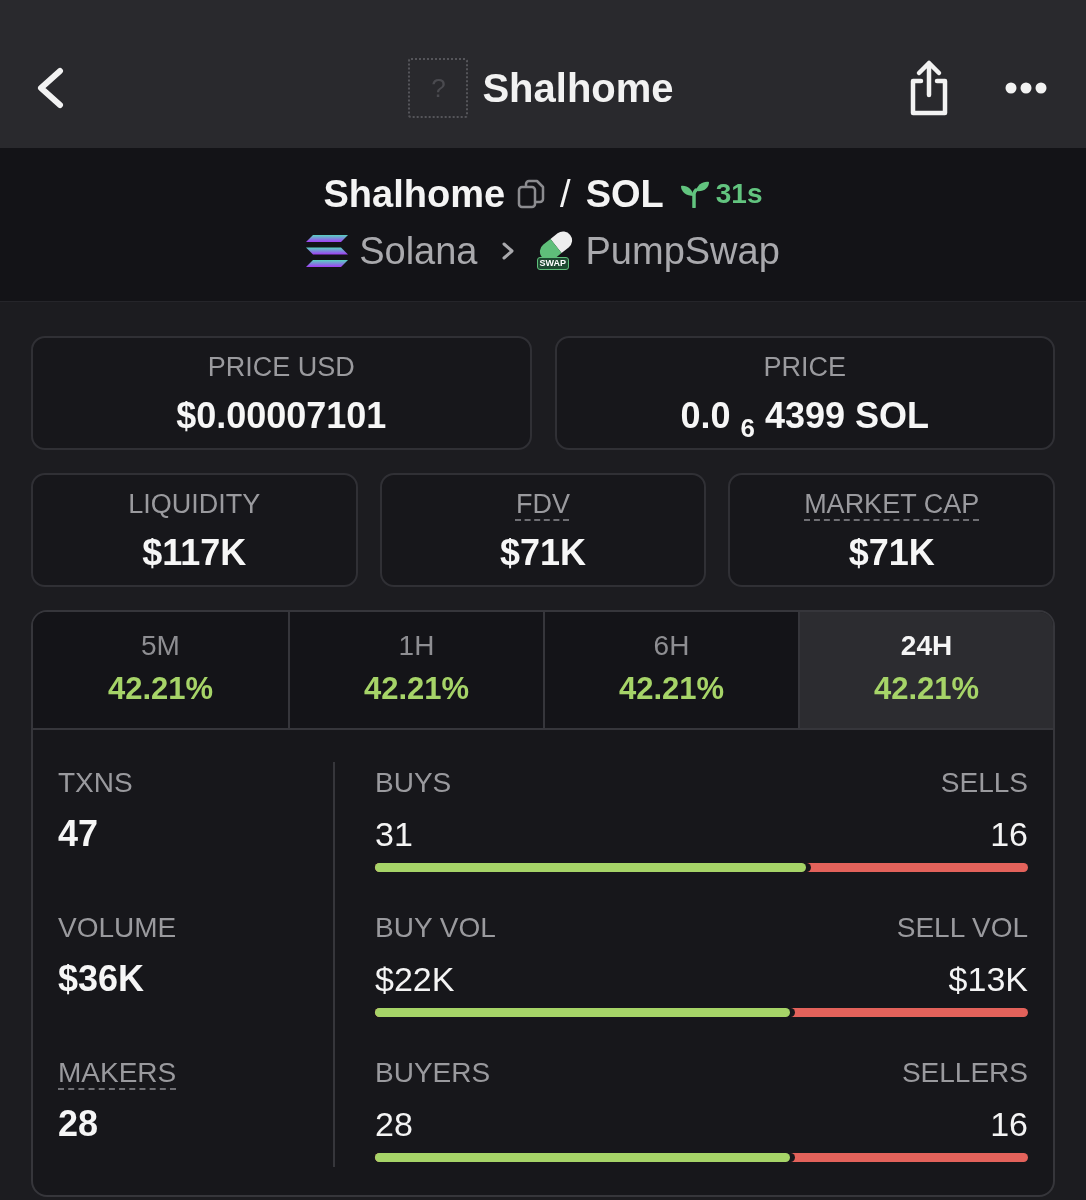  Describe the element at coordinates (694, 194) in the screenshot. I see `sprout-icon` at that location.